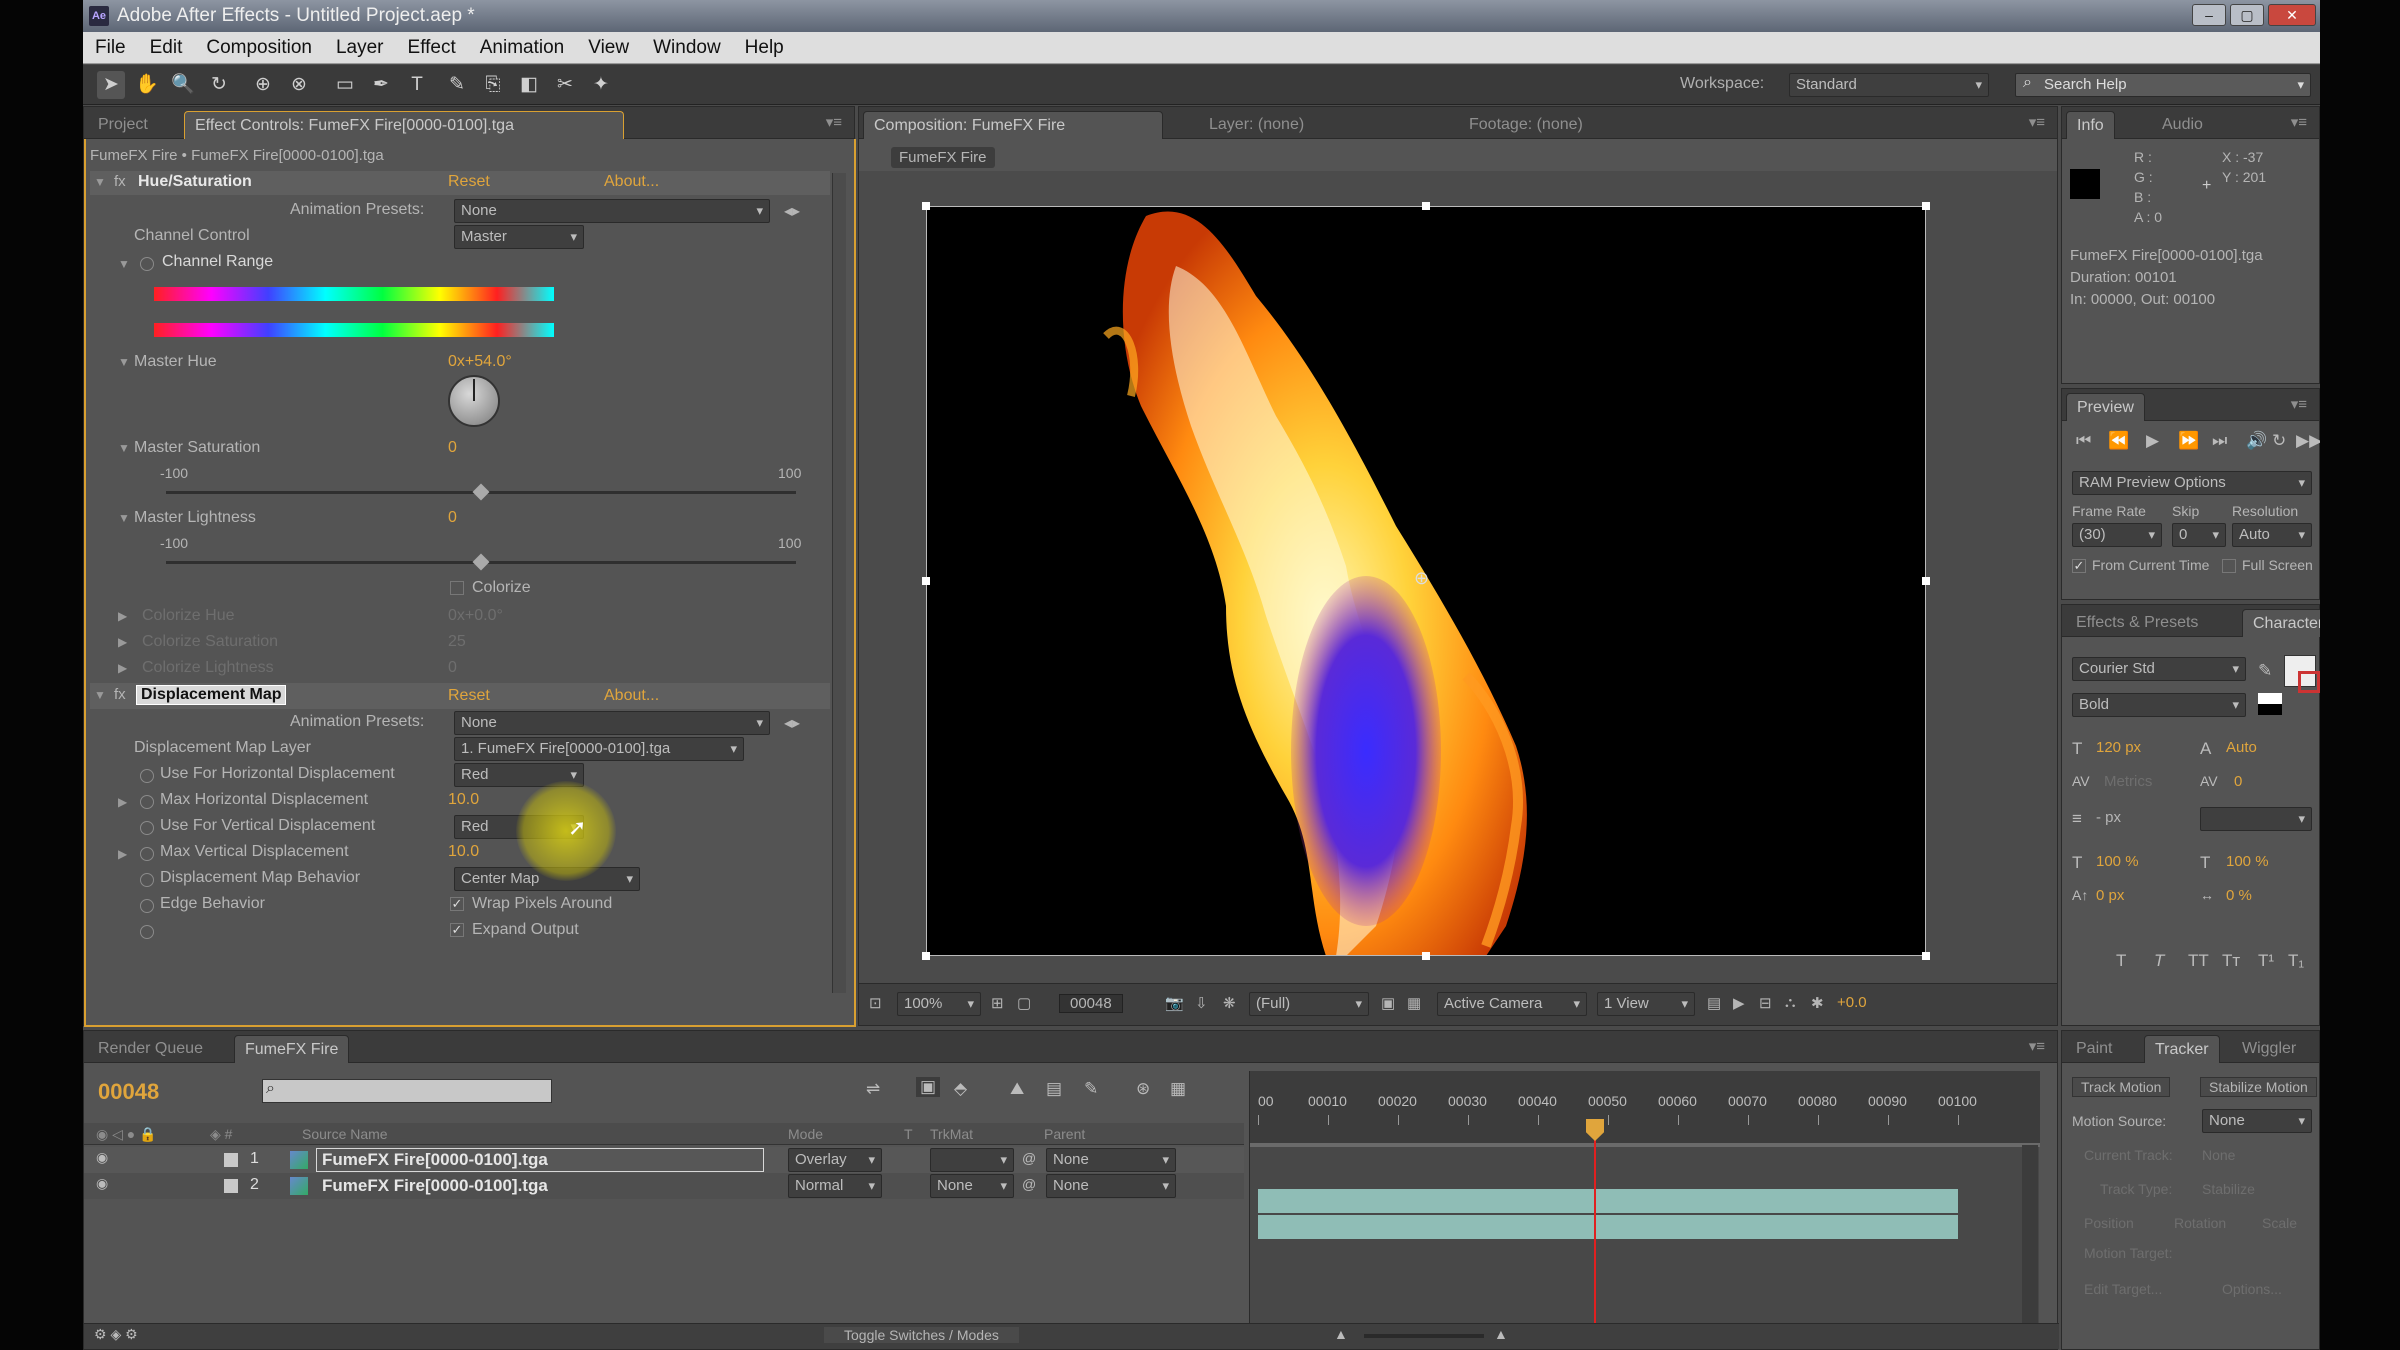 This screenshot has height=1350, width=2400. What do you see at coordinates (1889, 85) in the screenshot?
I see `workspace-dropdown: Standard` at bounding box center [1889, 85].